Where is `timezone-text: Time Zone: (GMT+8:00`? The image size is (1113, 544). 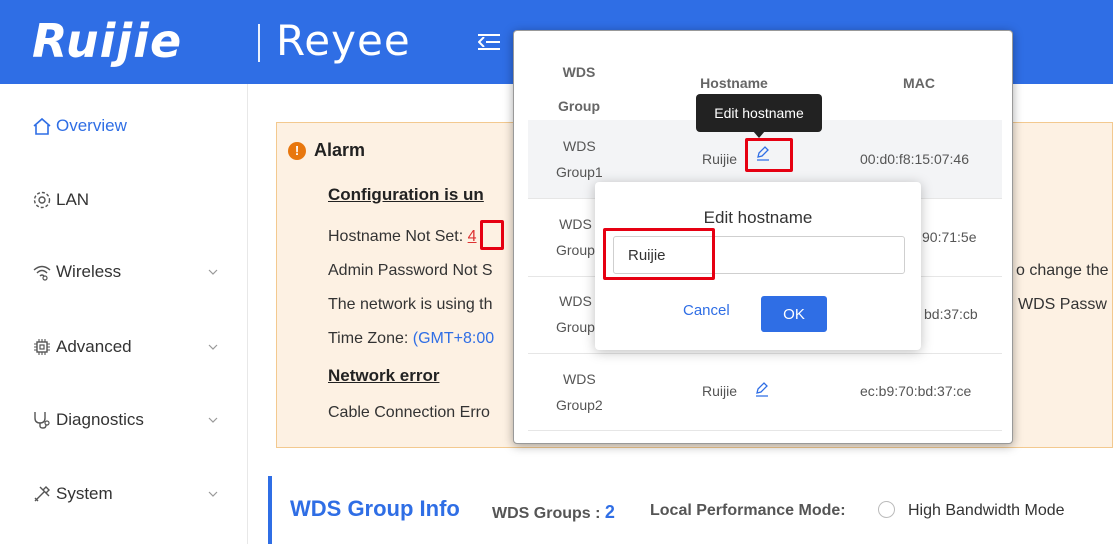
timezone-text: Time Zone: (GMT+8:00 is located at coordinates (411, 338).